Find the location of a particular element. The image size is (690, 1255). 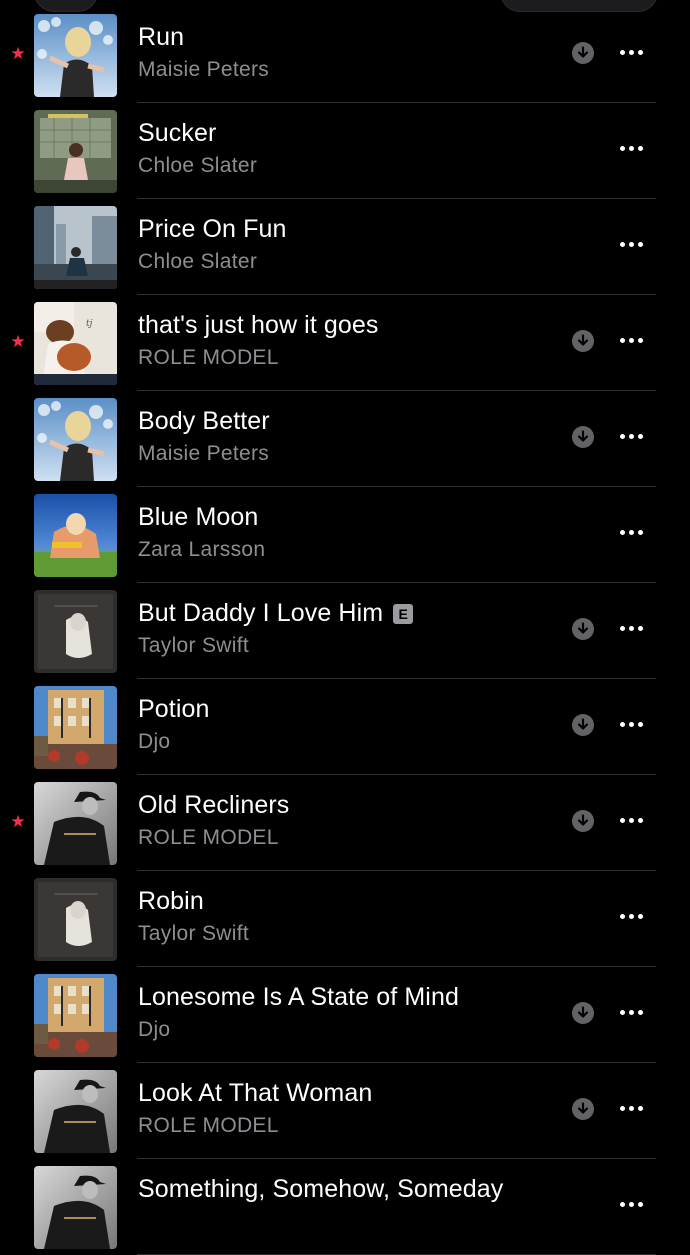

song-title: Potion is located at coordinates (174, 709).